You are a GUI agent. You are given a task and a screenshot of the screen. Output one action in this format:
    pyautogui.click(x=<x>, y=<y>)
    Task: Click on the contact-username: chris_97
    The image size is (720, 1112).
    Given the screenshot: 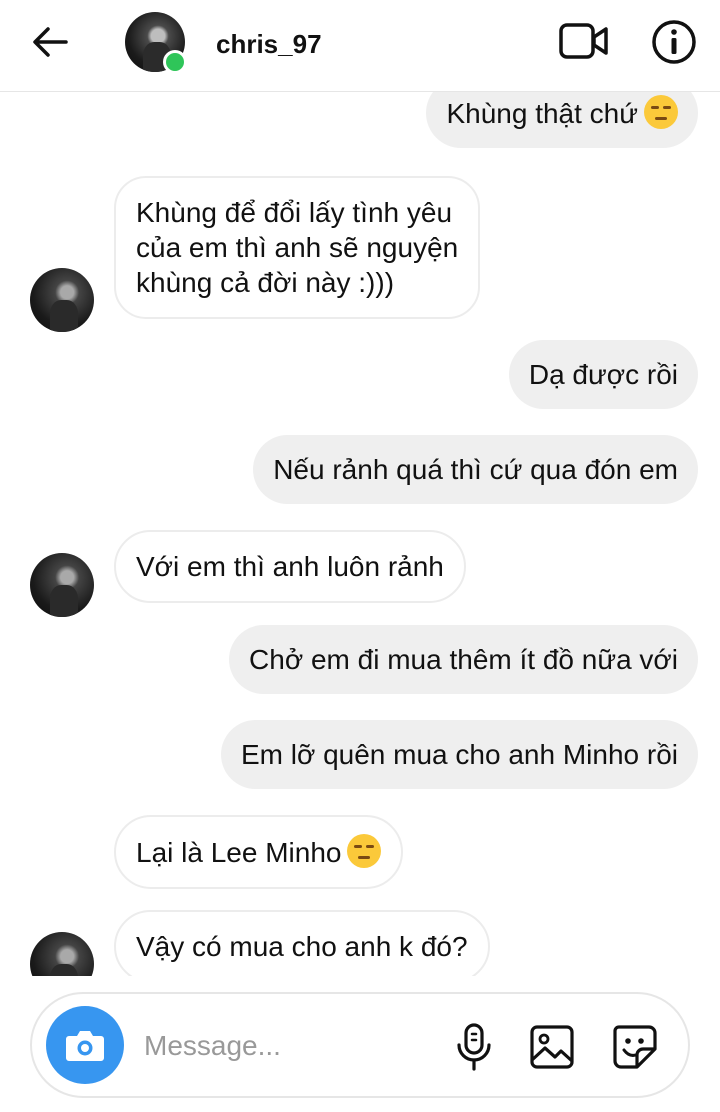 What is the action you would take?
    pyautogui.click(x=269, y=44)
    